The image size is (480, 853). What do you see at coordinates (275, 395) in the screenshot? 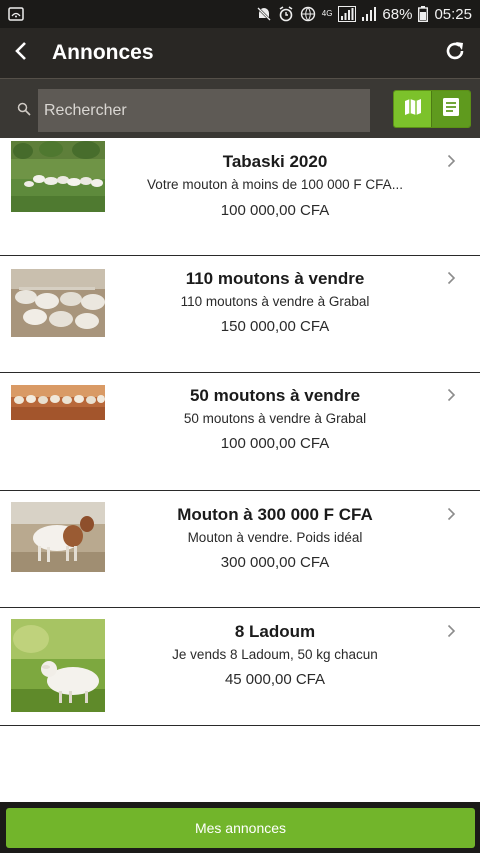
I see `listing-title: 50 moutons à vendre` at bounding box center [275, 395].